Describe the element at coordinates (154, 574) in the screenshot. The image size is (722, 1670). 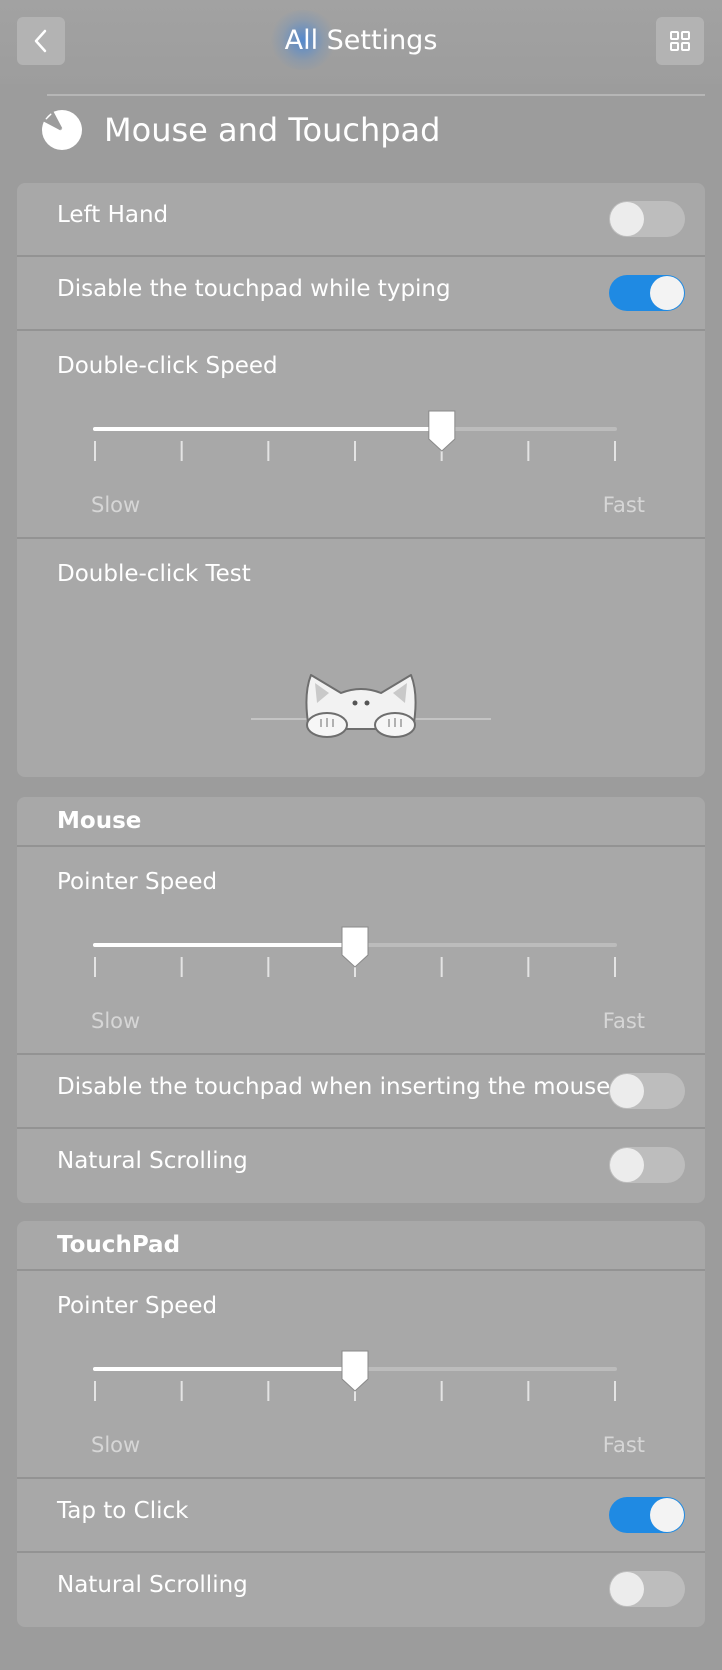
I see `double-click-test-label: Double-click Test` at that location.